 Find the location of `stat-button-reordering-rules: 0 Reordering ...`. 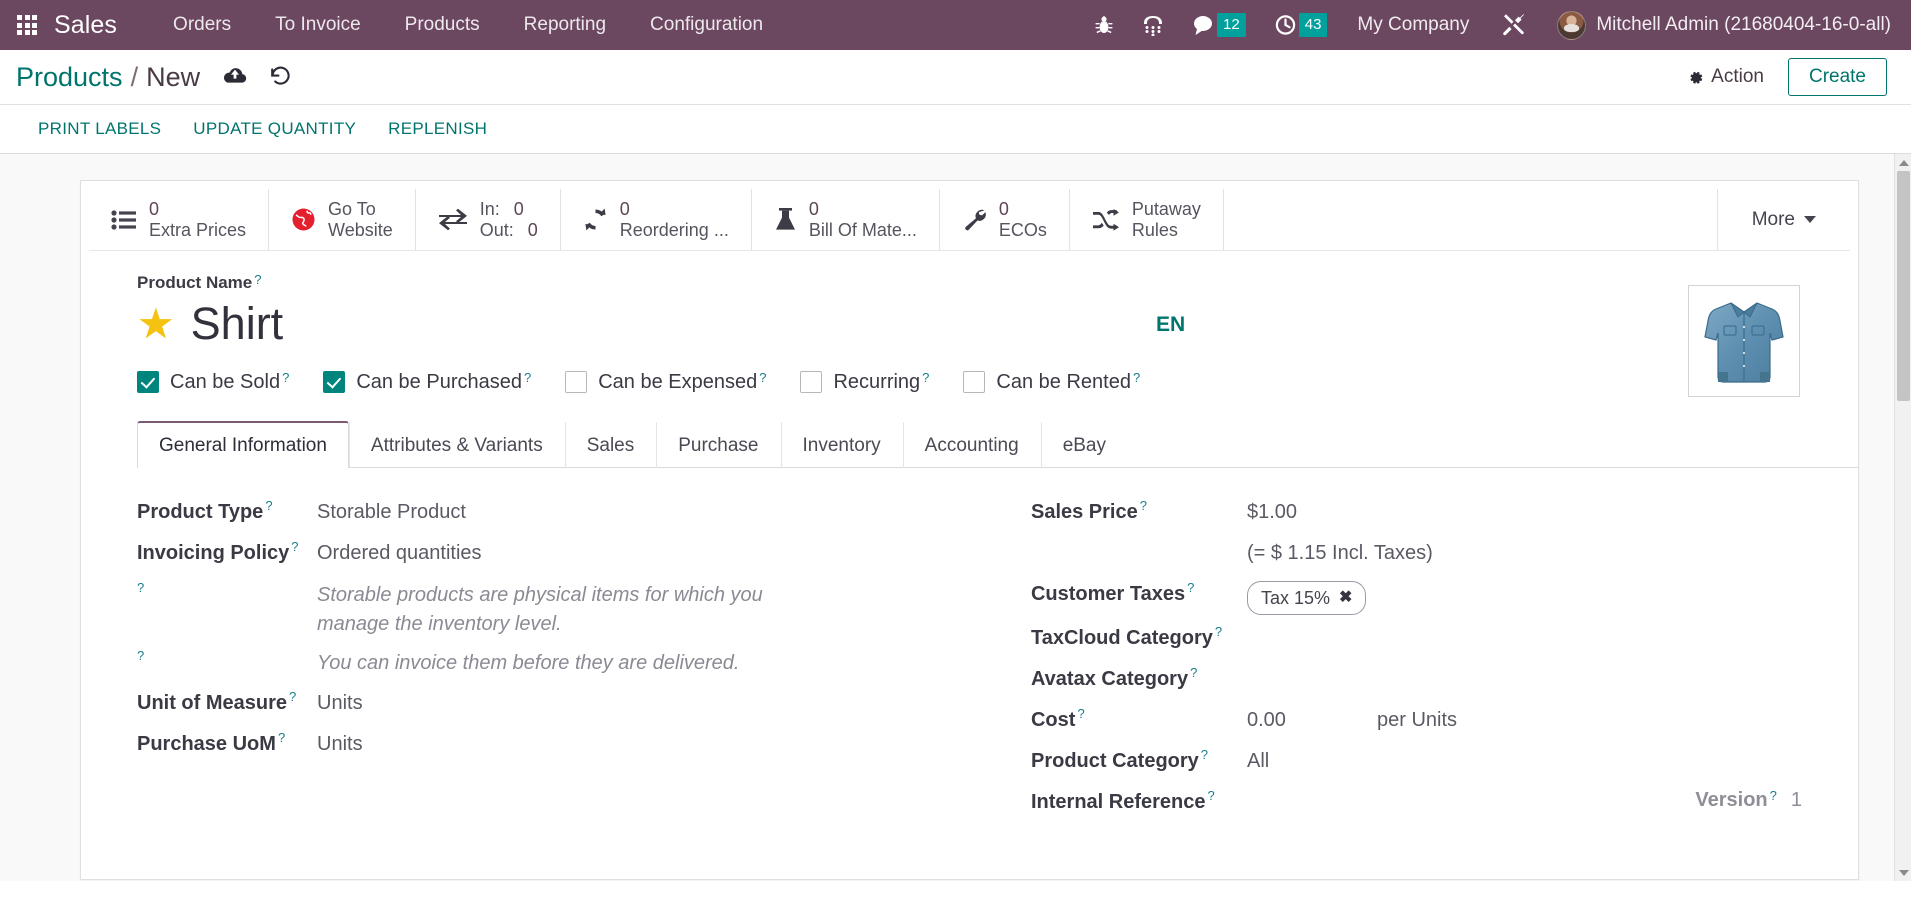

stat-button-reordering-rules: 0 Reordering ... is located at coordinates (656, 219).